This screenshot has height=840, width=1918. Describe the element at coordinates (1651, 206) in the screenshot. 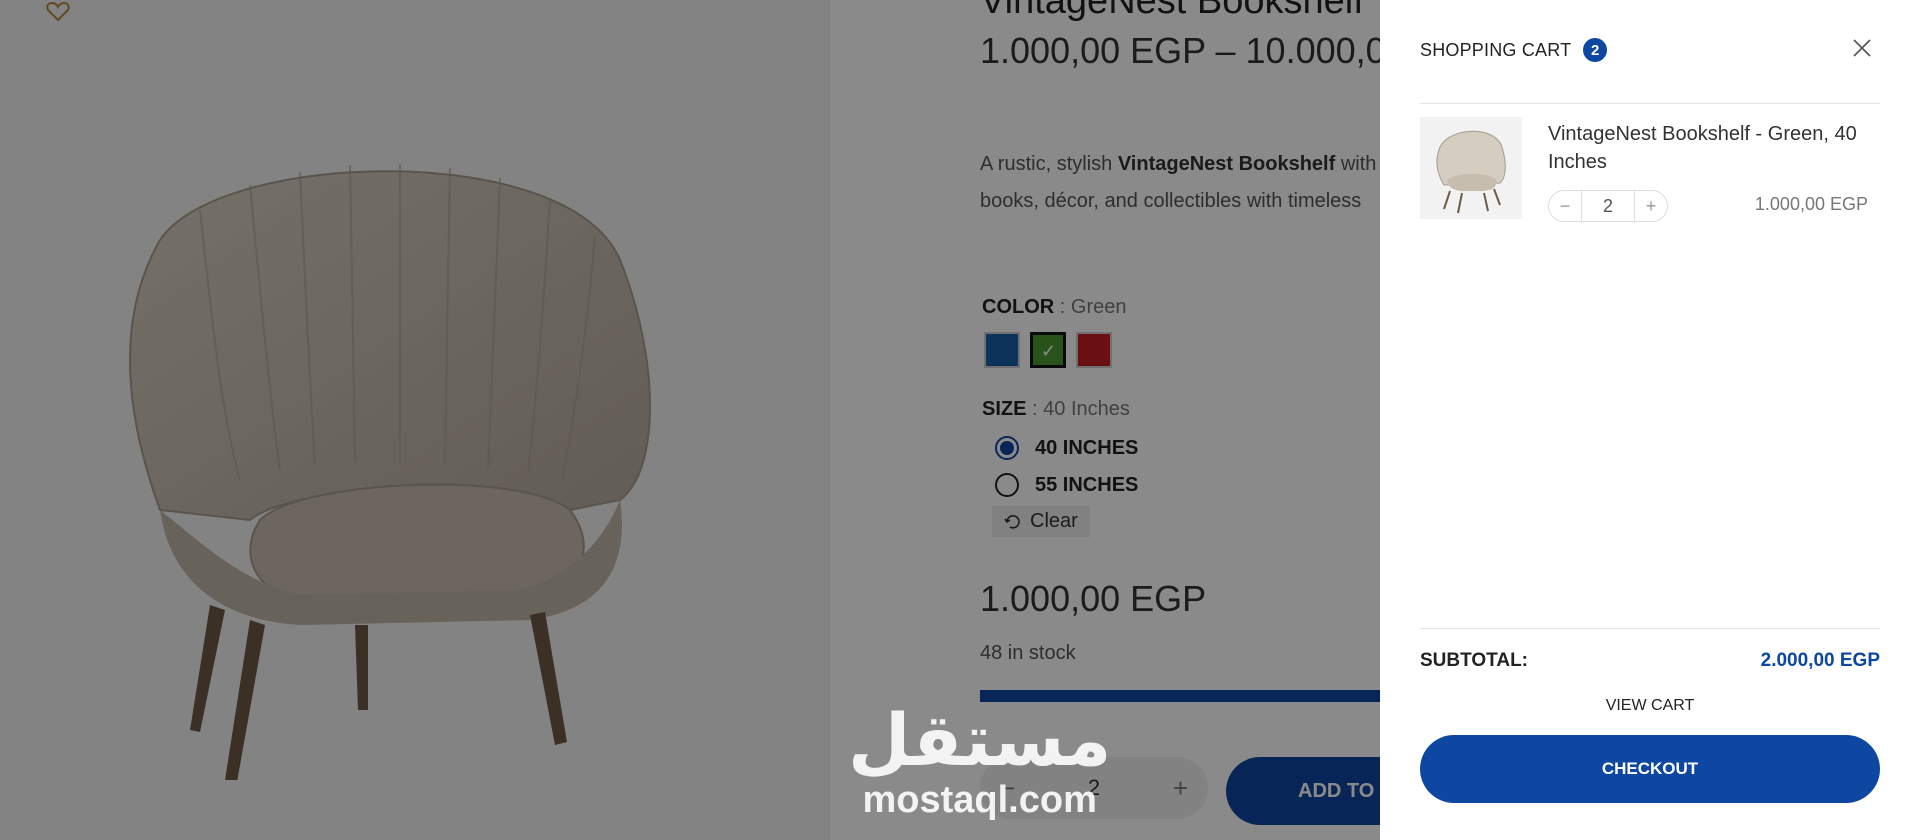

I see `plus-icon: +` at that location.